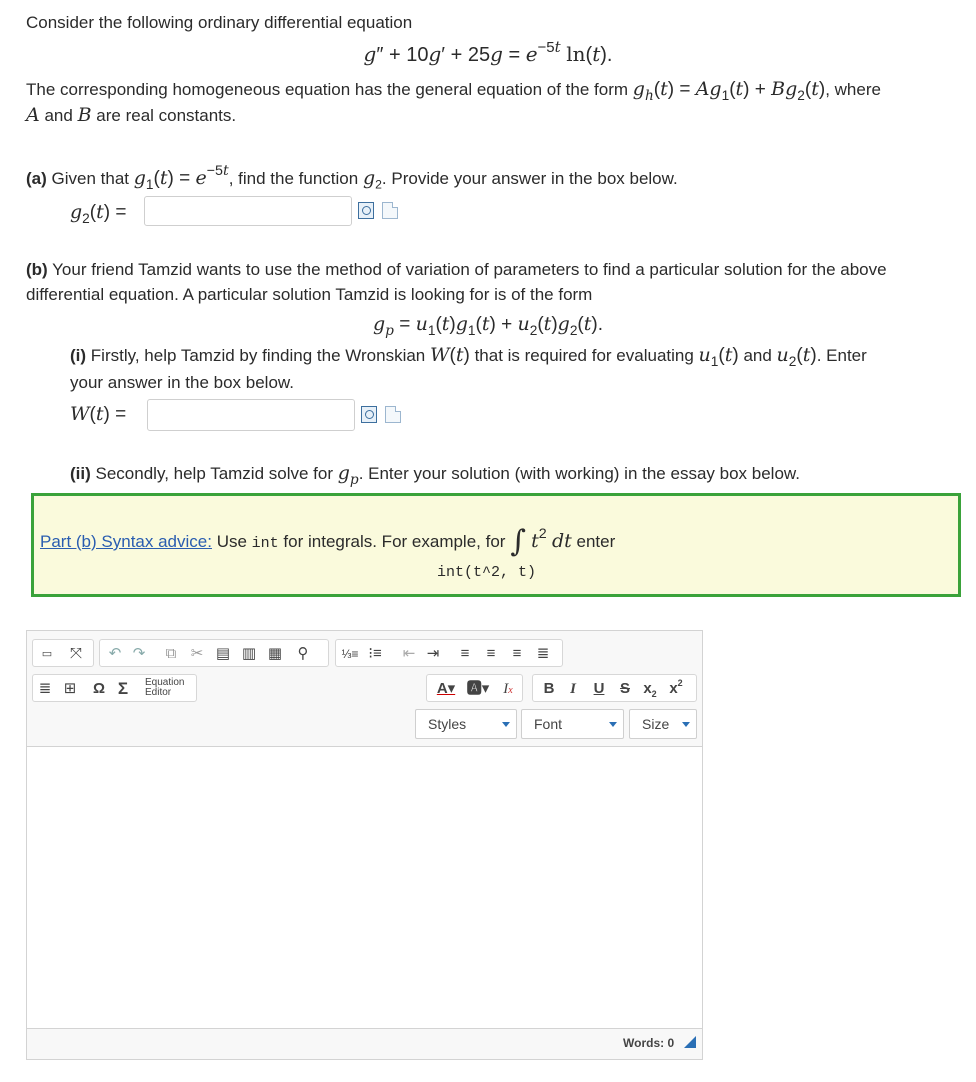  I want to click on table-icon: ⊞, so click(70, 689).